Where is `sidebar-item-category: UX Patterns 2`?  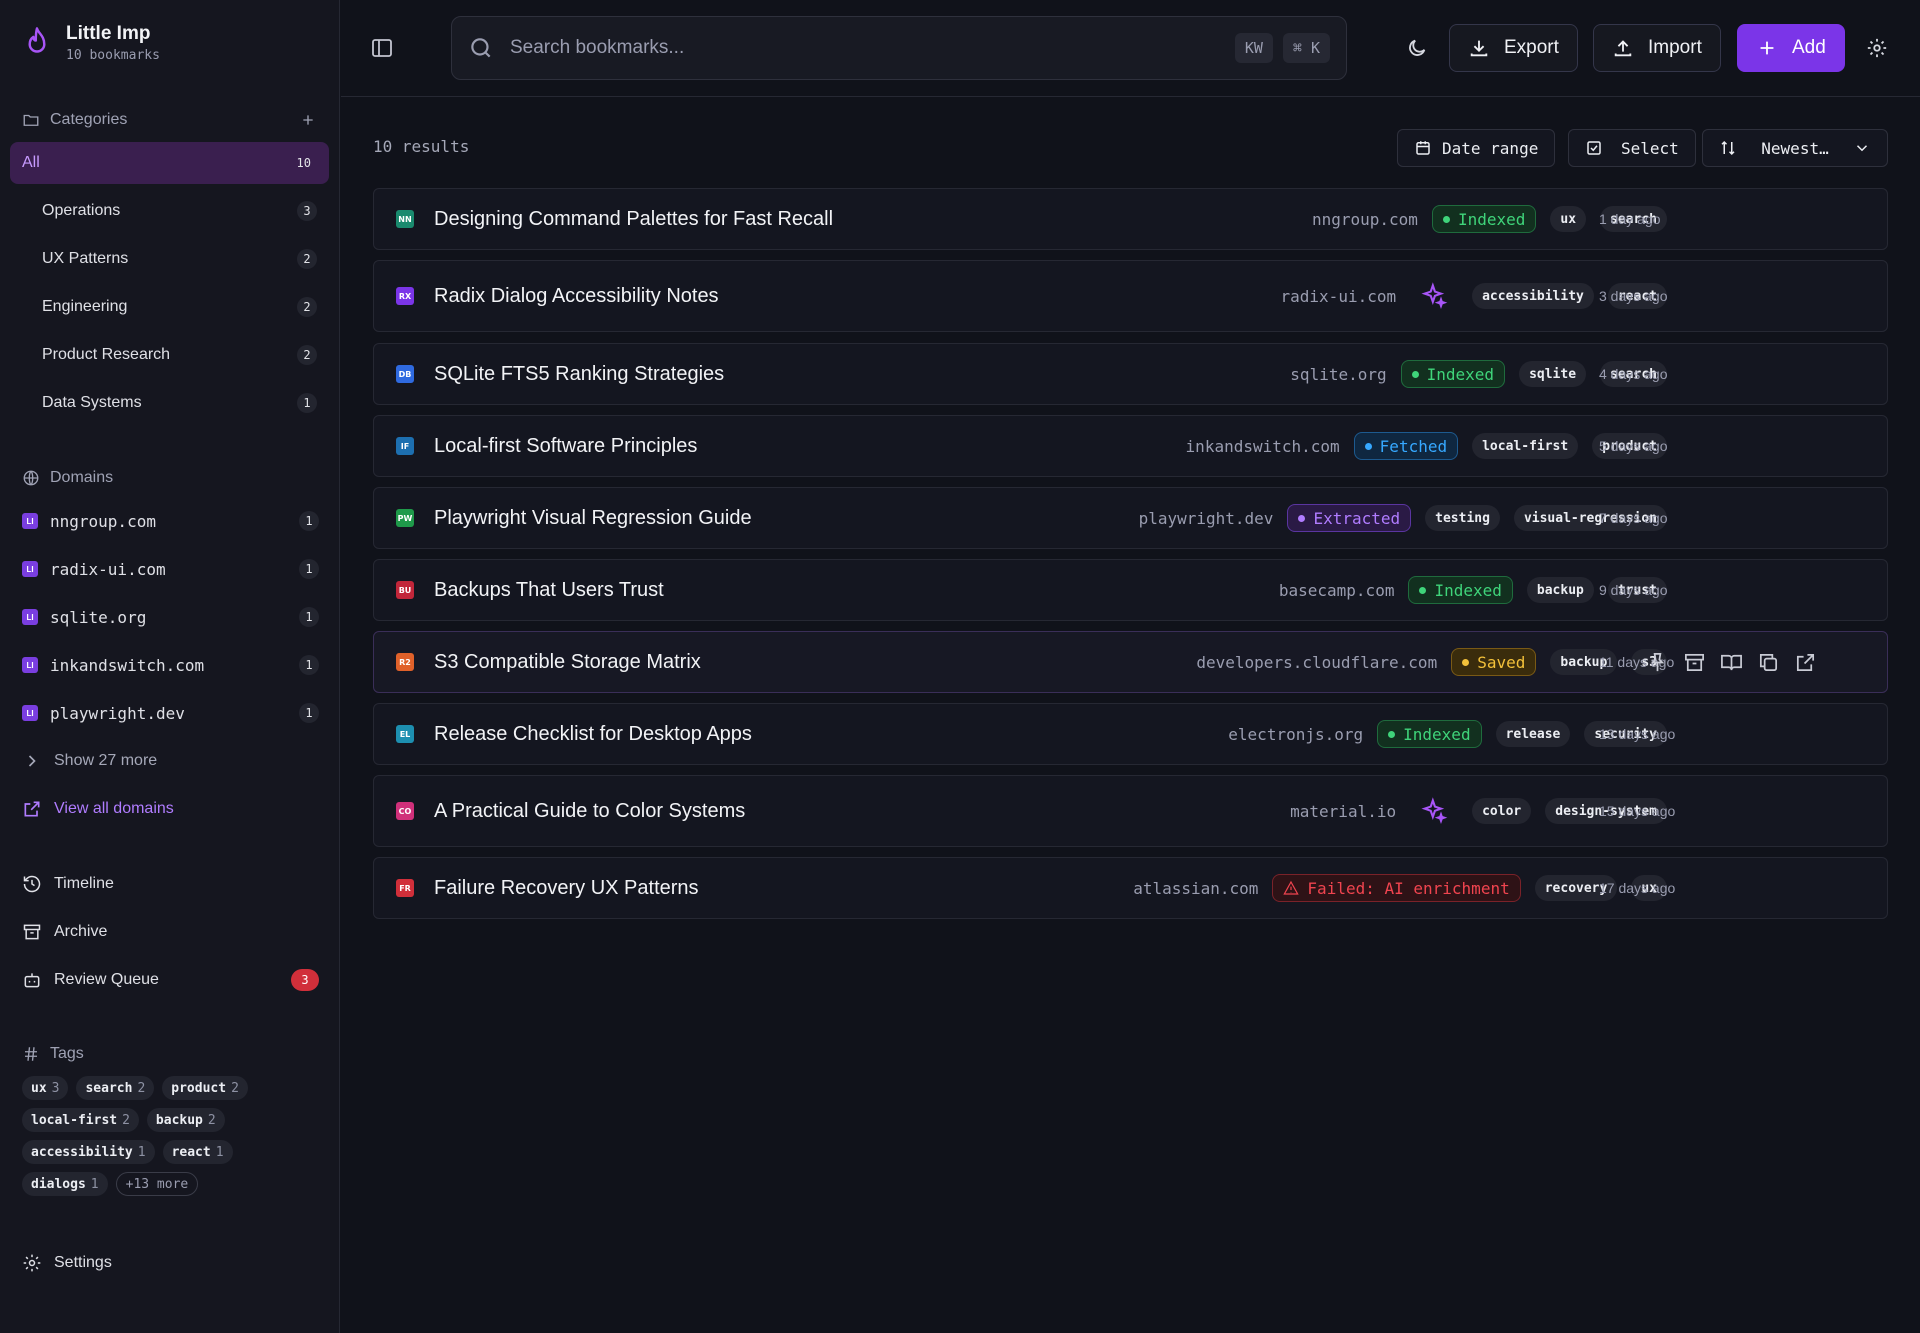
sidebar-item-category: UX Patterns 2 is located at coordinates (169, 259).